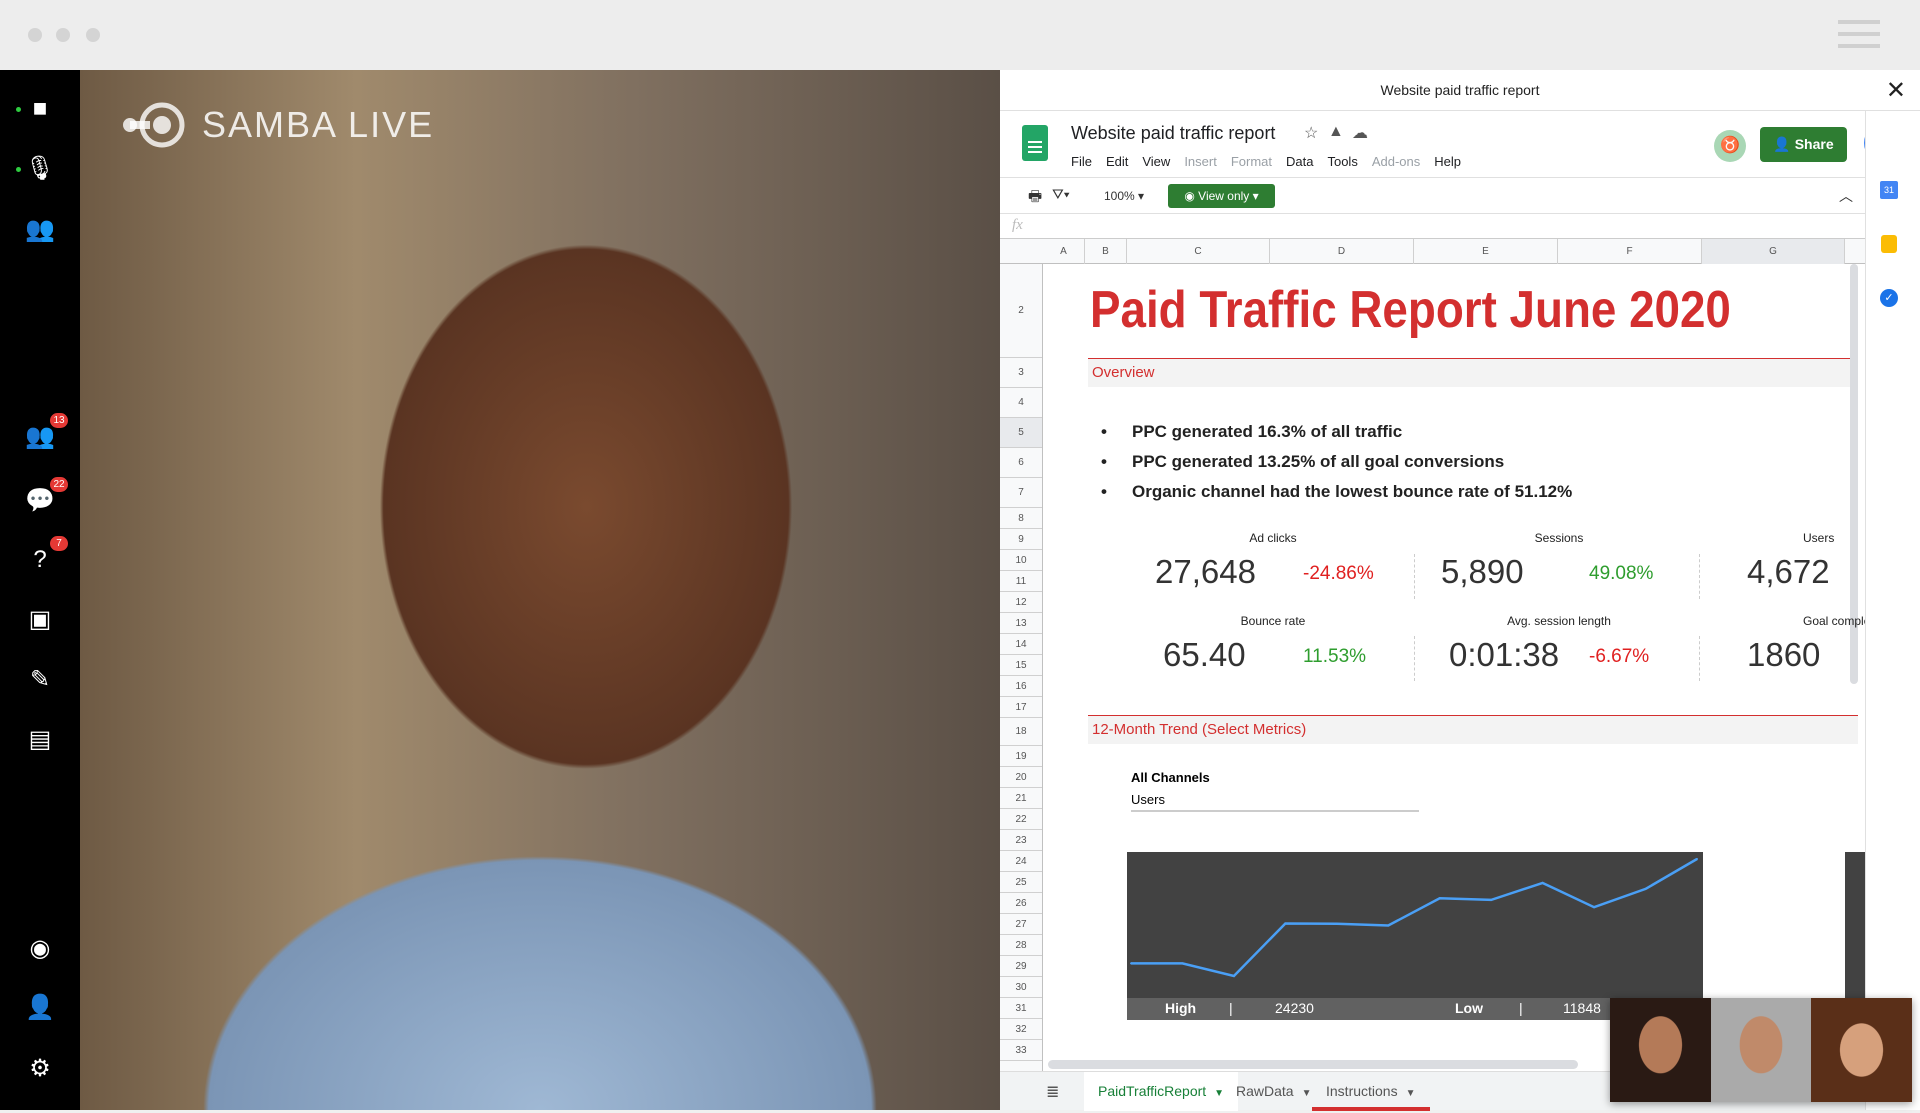 The height and width of the screenshot is (1113, 1920). What do you see at coordinates (63, 35) in the screenshot?
I see `window-minimize-dot` at bounding box center [63, 35].